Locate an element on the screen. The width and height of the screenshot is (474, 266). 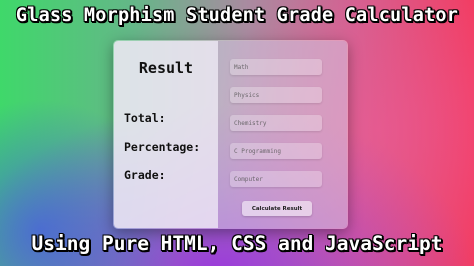
chemistry-input is located at coordinates (276, 123).